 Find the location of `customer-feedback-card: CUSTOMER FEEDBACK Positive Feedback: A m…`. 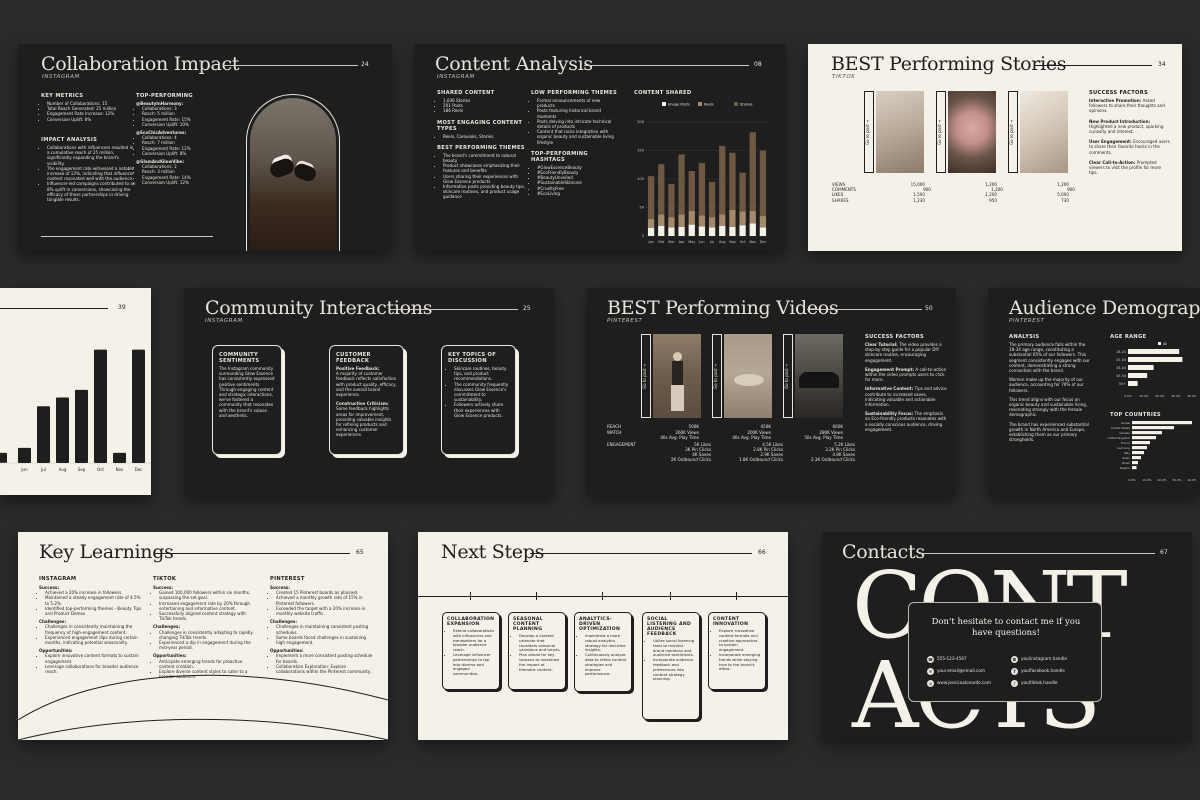

customer-feedback-card: CUSTOMER FEEDBACK Positive Feedback: A m… is located at coordinates (366, 400).